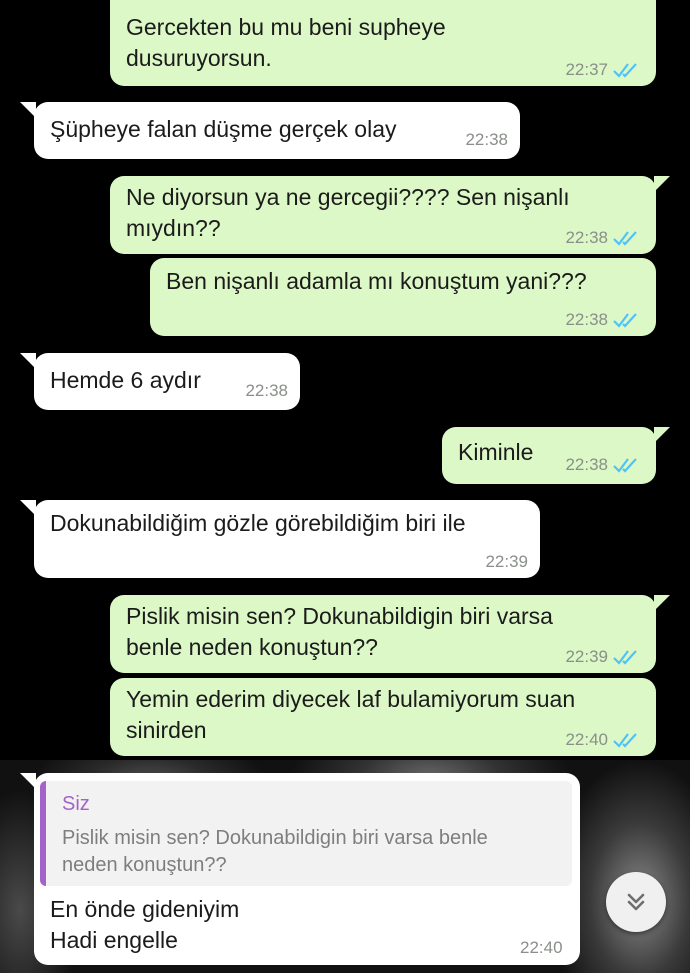 The height and width of the screenshot is (973, 690). What do you see at coordinates (586, 69) in the screenshot?
I see `message-time: 22:37` at bounding box center [586, 69].